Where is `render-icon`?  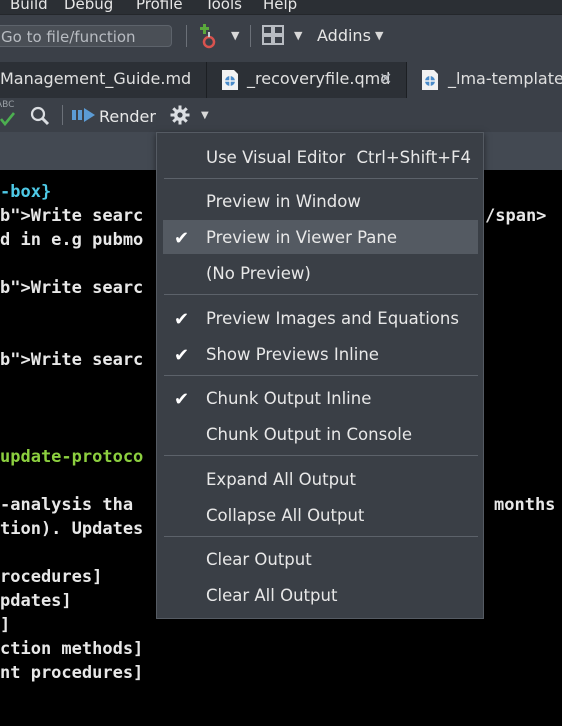 render-icon is located at coordinates (84, 117).